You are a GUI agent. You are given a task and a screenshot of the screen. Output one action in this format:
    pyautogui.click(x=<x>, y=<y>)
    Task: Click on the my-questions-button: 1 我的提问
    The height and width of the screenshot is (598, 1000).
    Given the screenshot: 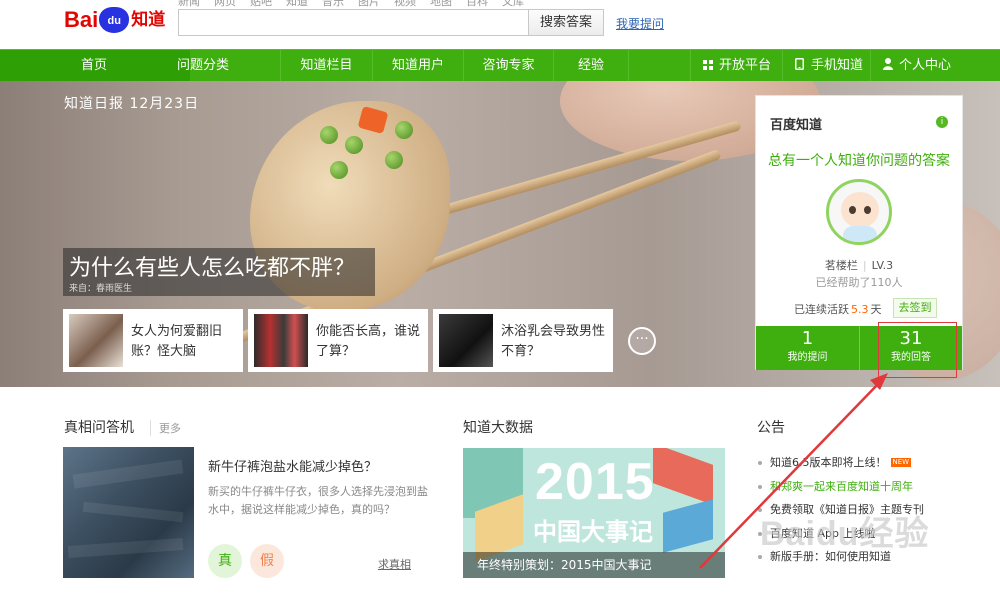 What is the action you would take?
    pyautogui.click(x=807, y=348)
    